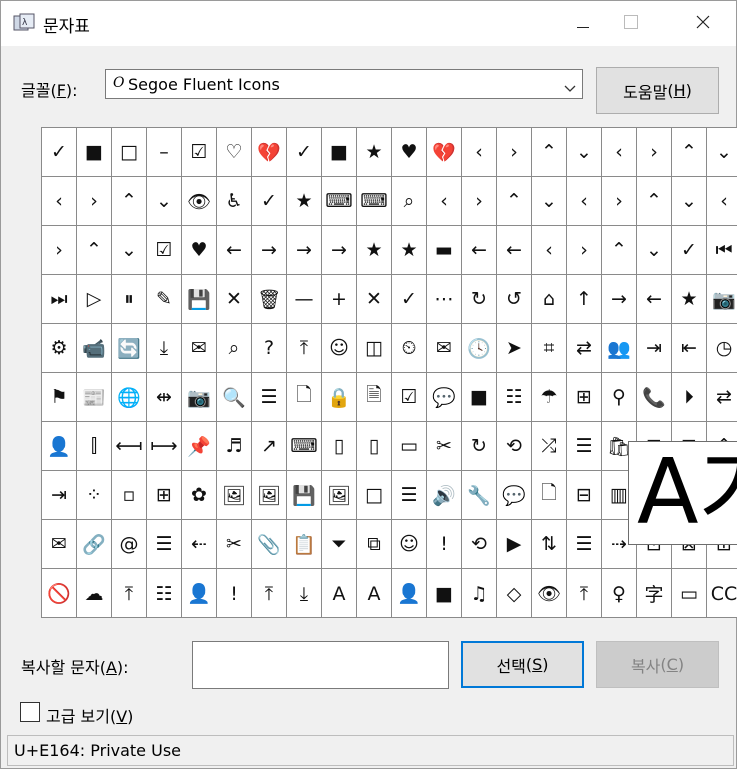 Image resolution: width=737 pixels, height=769 pixels. What do you see at coordinates (59, 348) in the screenshot?
I see `glyph-cell: ⚙` at bounding box center [59, 348].